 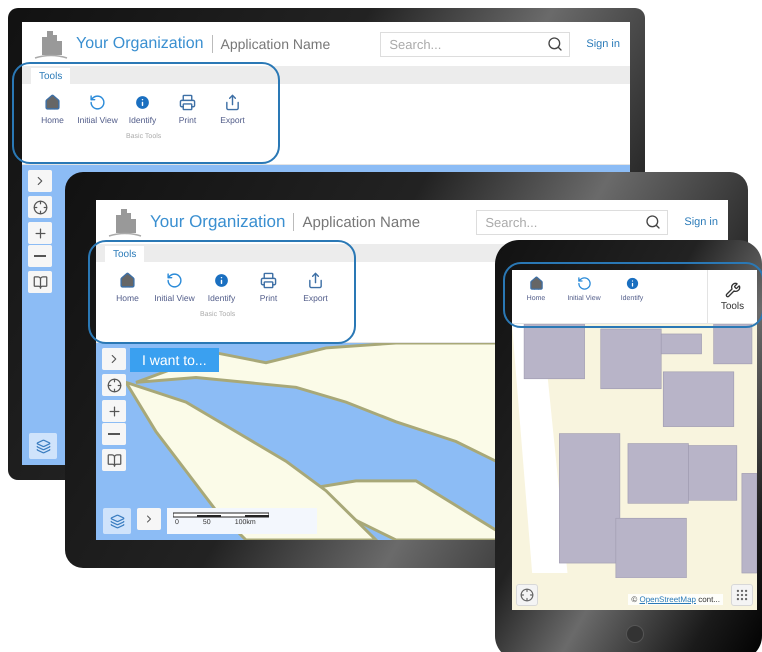 What do you see at coordinates (635, 634) in the screenshot?
I see `home-key` at bounding box center [635, 634].